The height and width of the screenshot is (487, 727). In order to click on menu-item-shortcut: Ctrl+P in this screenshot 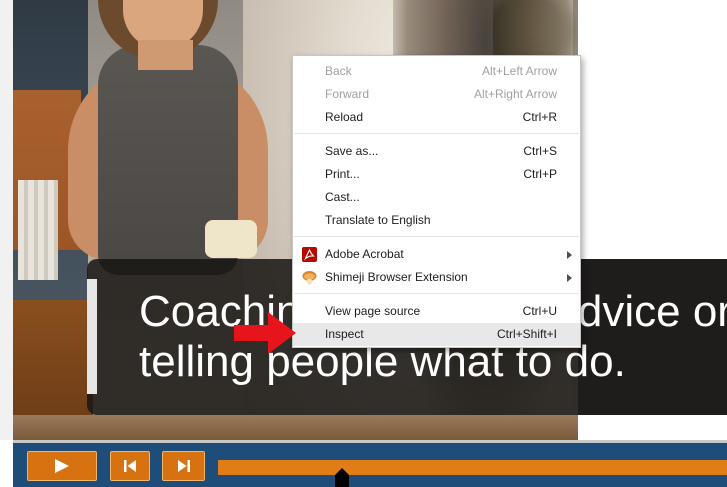, I will do `click(540, 174)`.